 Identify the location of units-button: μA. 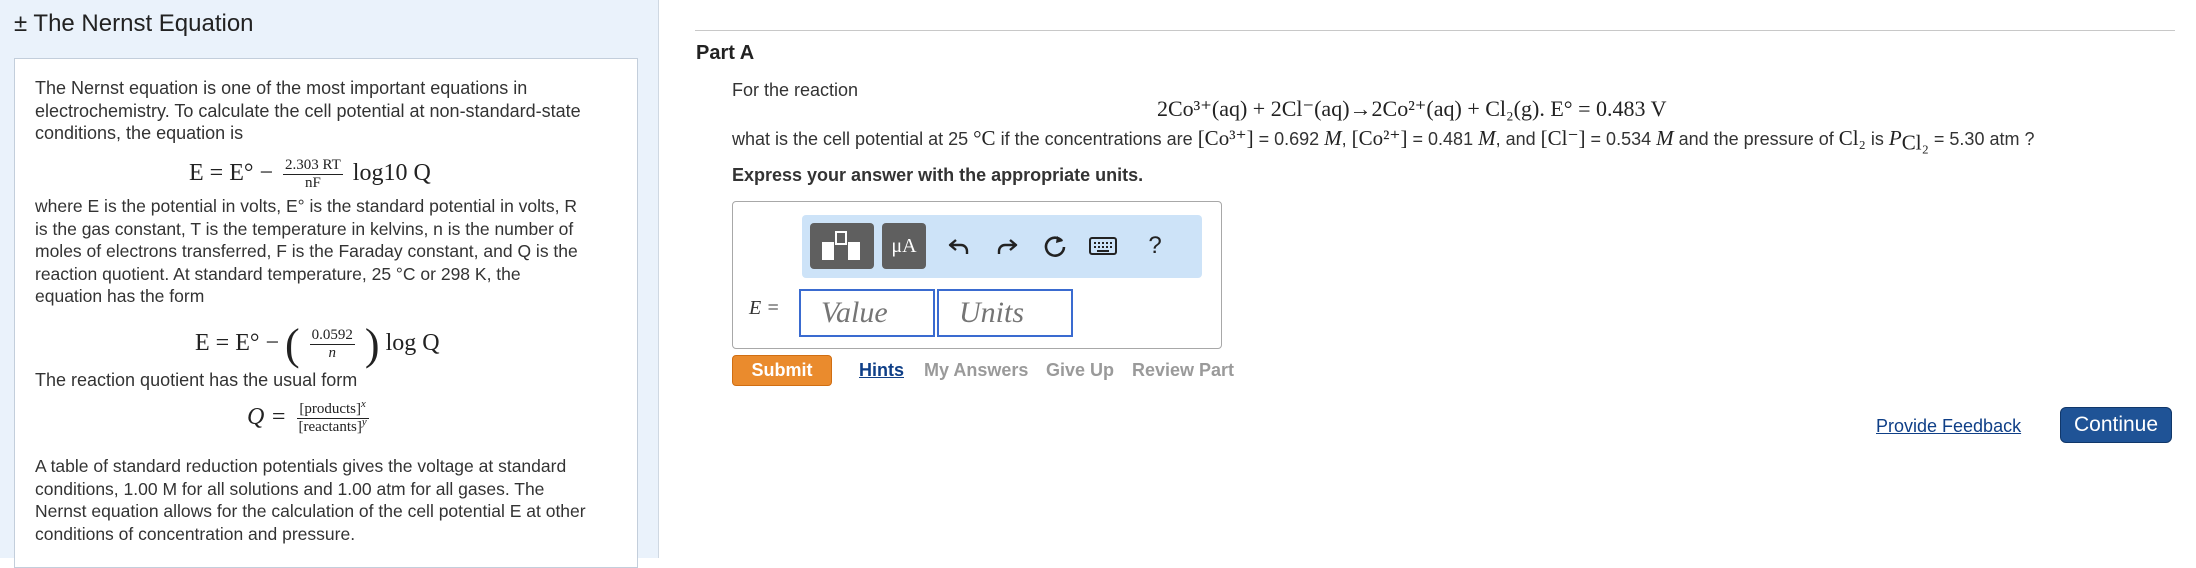
(904, 246).